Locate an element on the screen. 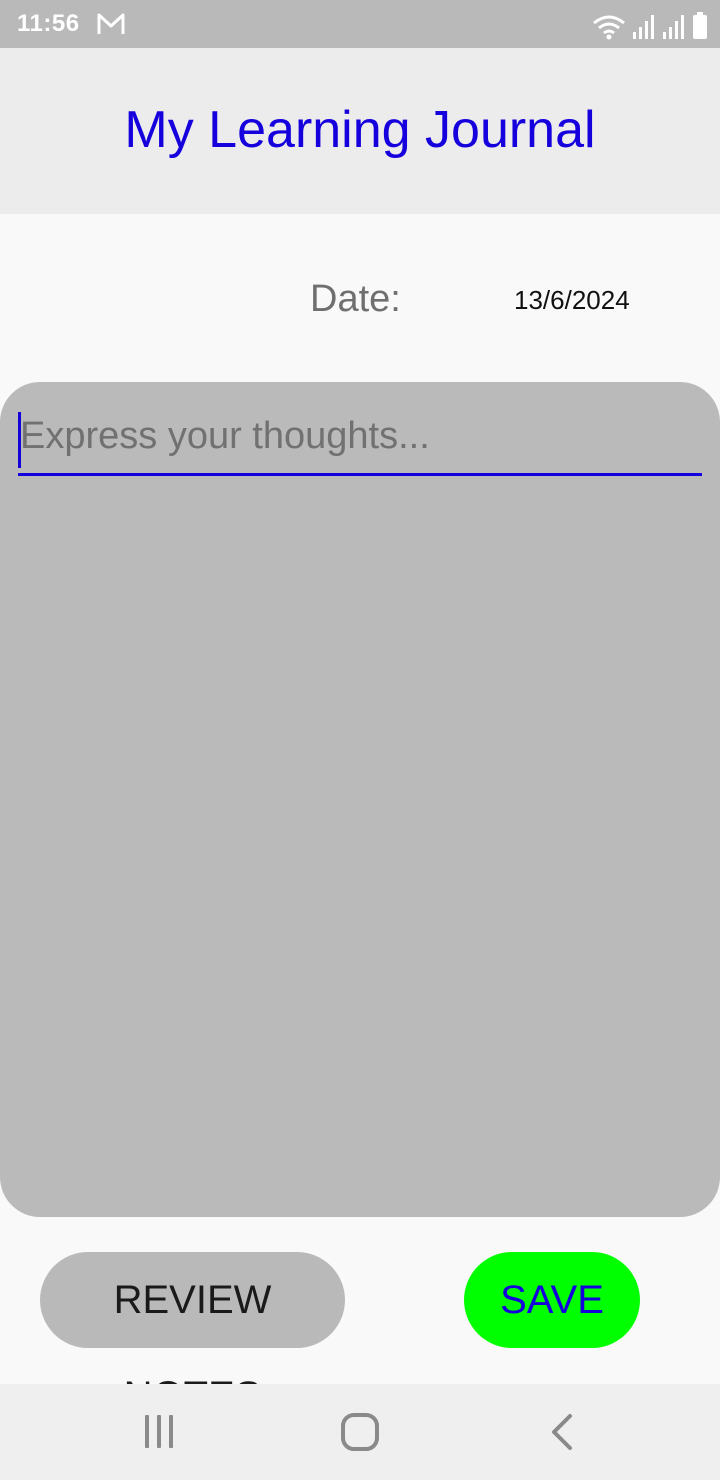 The height and width of the screenshot is (1480, 720). navigation-bar is located at coordinates (360, 1432).